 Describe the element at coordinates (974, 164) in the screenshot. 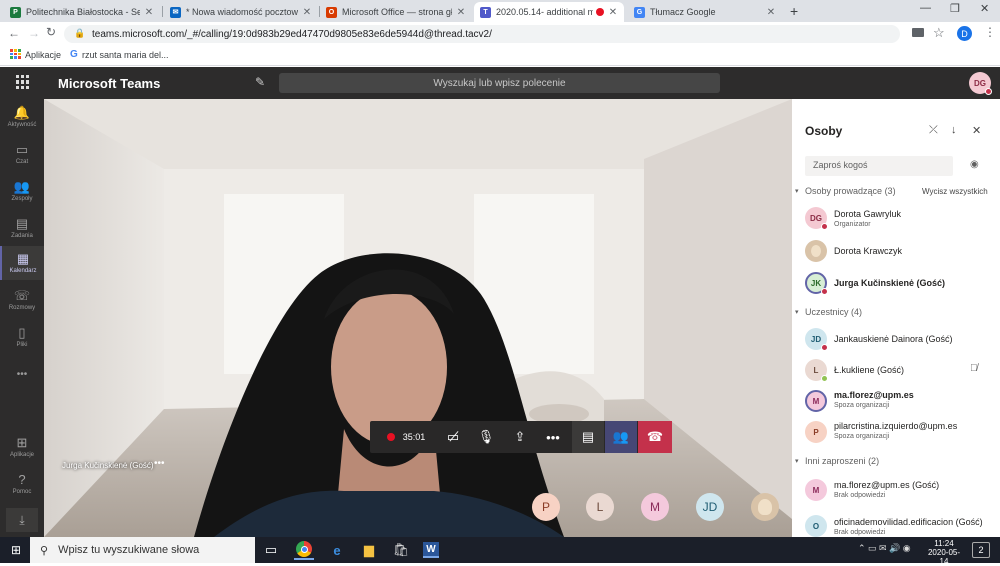

I see `visibility-icon: ◉` at that location.